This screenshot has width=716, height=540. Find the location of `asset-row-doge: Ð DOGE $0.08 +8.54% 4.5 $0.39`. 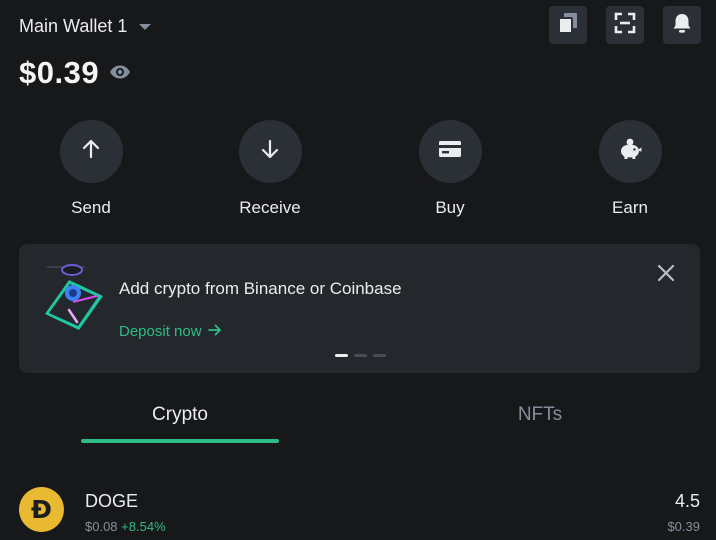

asset-row-doge: Ð DOGE $0.08 +8.54% 4.5 $0.39 is located at coordinates (358, 510).